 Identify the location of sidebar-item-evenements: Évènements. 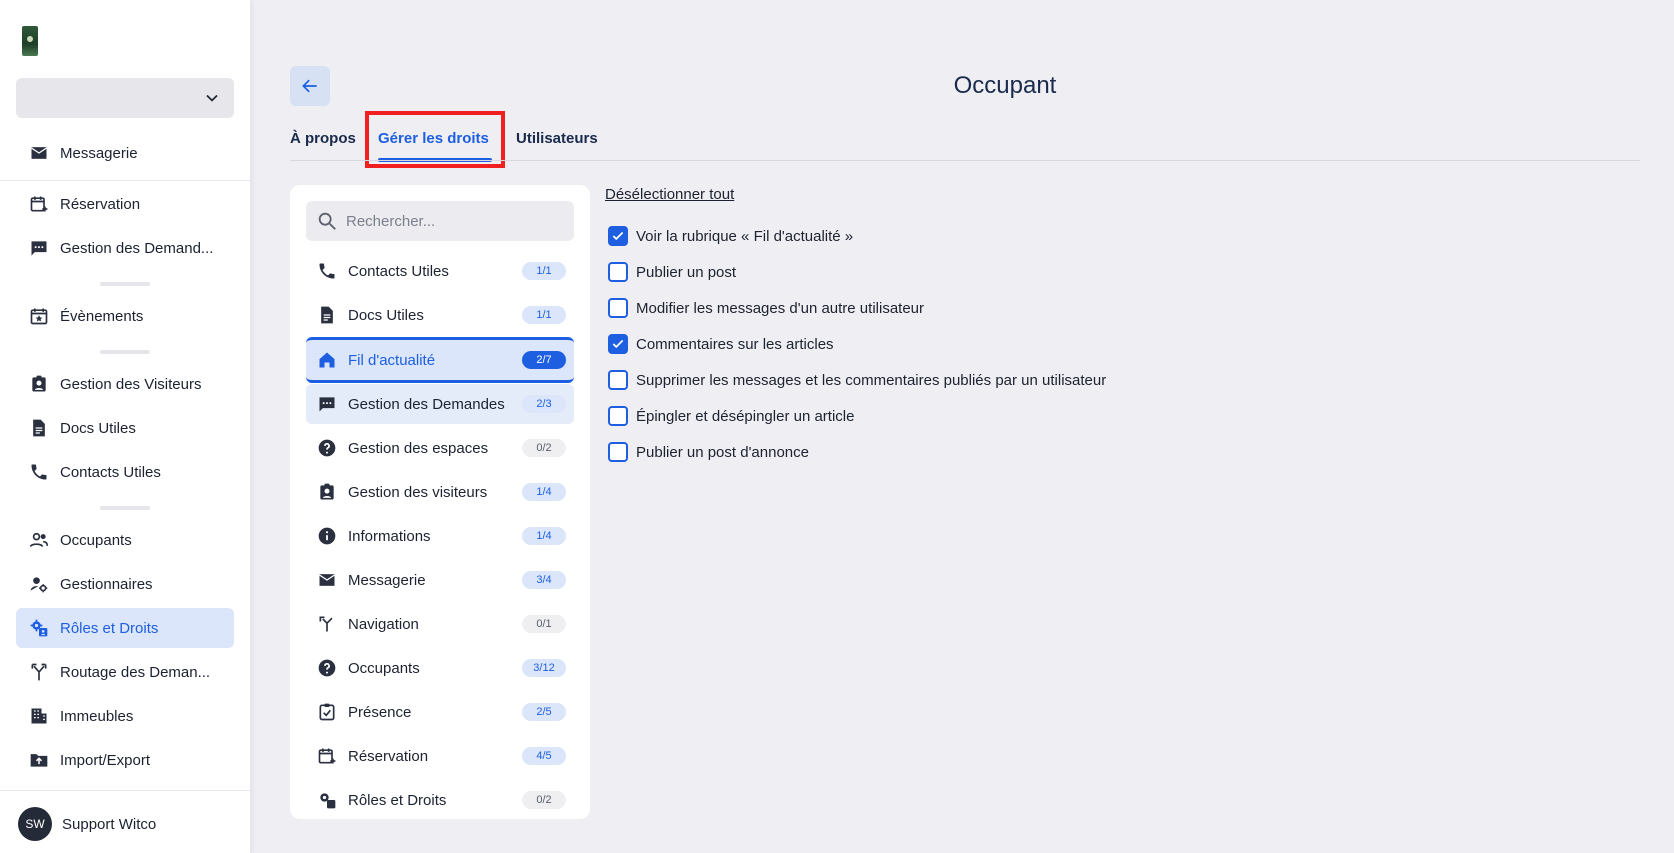
(125, 316).